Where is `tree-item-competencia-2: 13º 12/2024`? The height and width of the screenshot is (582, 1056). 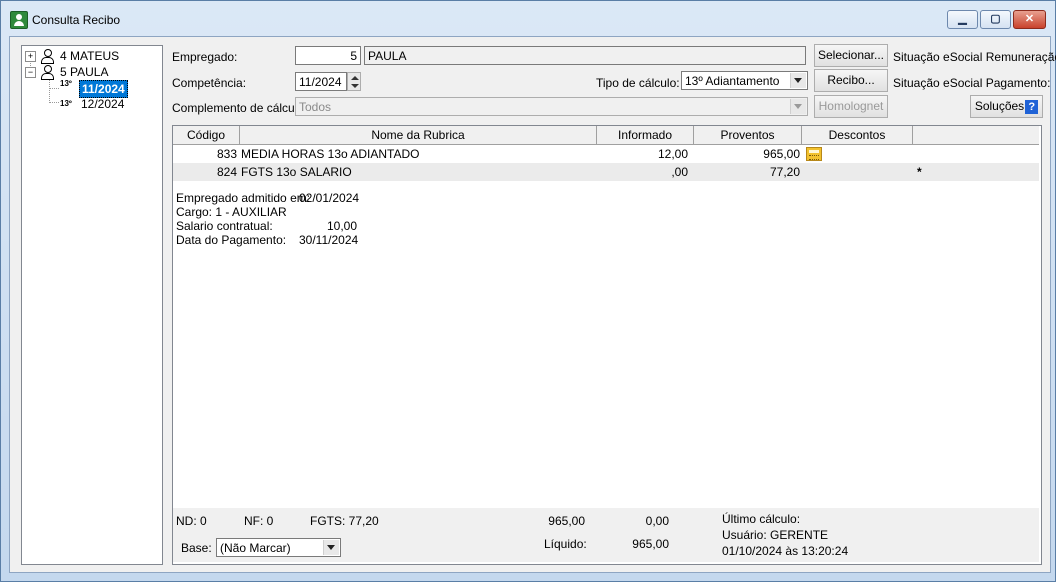
tree-item-competencia-2: 13º 12/2024 is located at coordinates (91, 104).